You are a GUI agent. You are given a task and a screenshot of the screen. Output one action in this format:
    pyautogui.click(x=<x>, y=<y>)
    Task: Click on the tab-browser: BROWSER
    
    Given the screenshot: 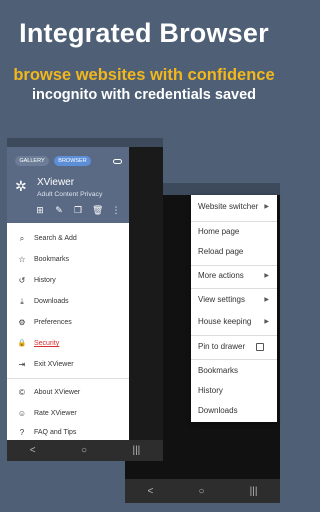 What is the action you would take?
    pyautogui.click(x=72, y=161)
    